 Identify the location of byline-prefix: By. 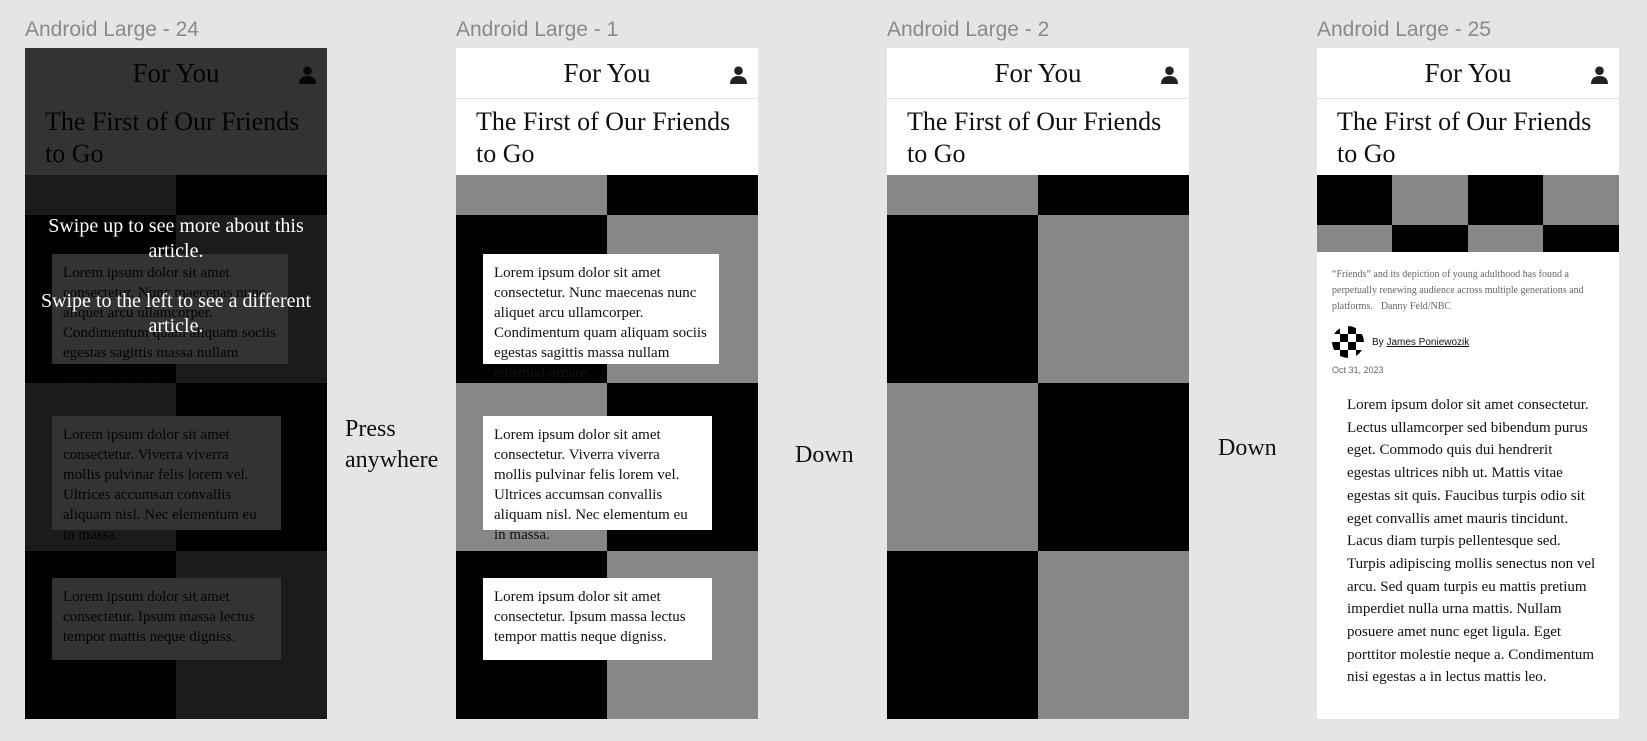
(1378, 342).